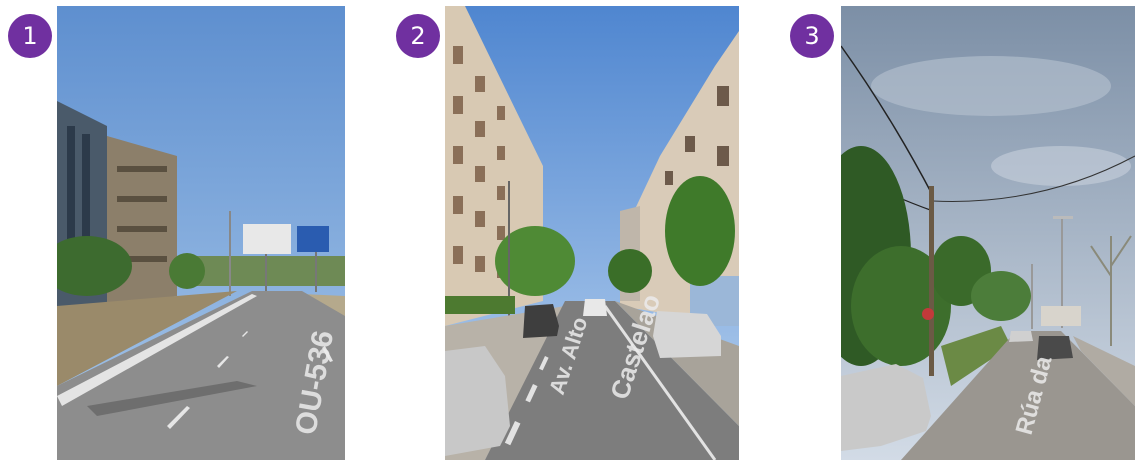  I want to click on panel-number-3: 3, so click(812, 36).